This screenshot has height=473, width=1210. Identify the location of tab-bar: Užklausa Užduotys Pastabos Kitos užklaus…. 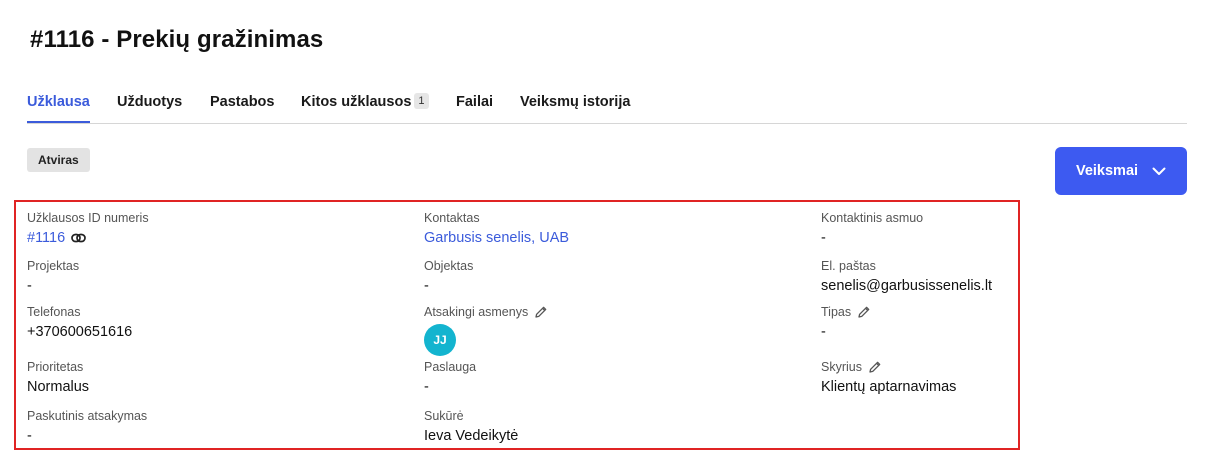
(607, 108).